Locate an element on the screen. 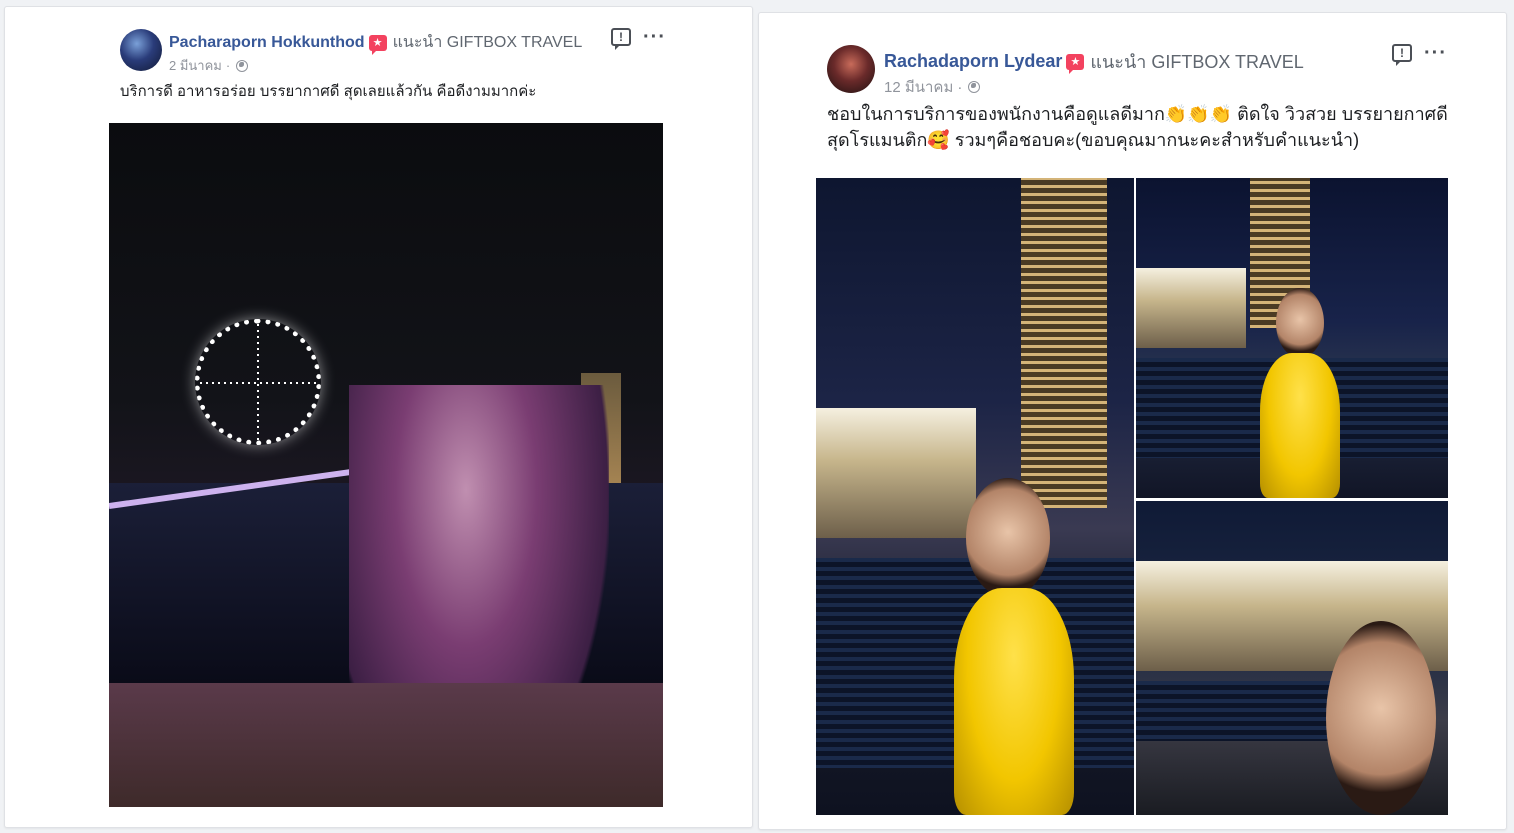 This screenshot has height=833, width=1514. photo-ferris-wheel is located at coordinates (258, 382).